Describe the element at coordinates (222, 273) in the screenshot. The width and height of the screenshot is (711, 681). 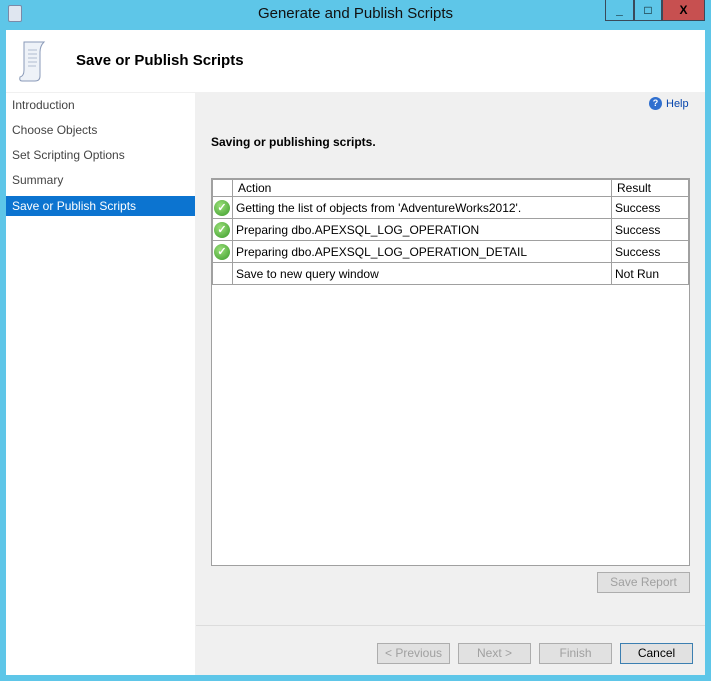
I see `status-cell-empty` at that location.